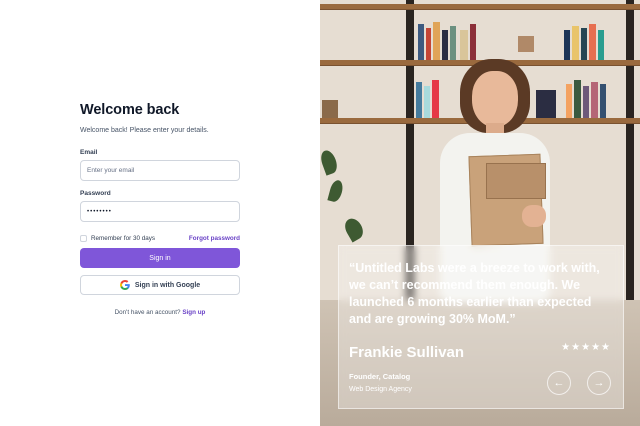 This screenshot has height=426, width=640. Describe the element at coordinates (526, 44) in the screenshot. I see `picture-frame` at that location.